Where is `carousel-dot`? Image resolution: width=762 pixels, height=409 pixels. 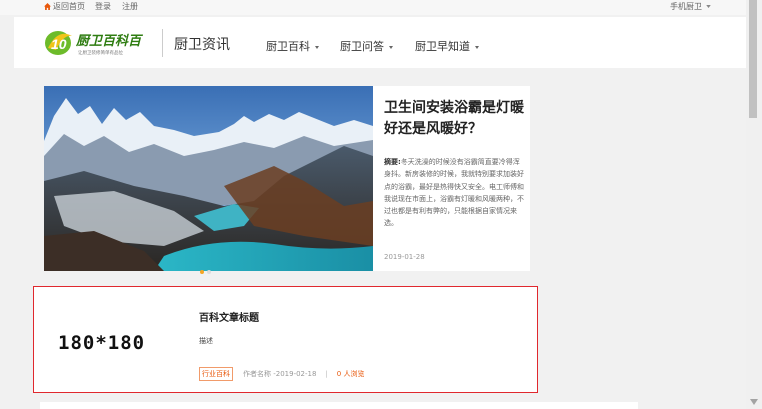
carousel-dot is located at coordinates (209, 272).